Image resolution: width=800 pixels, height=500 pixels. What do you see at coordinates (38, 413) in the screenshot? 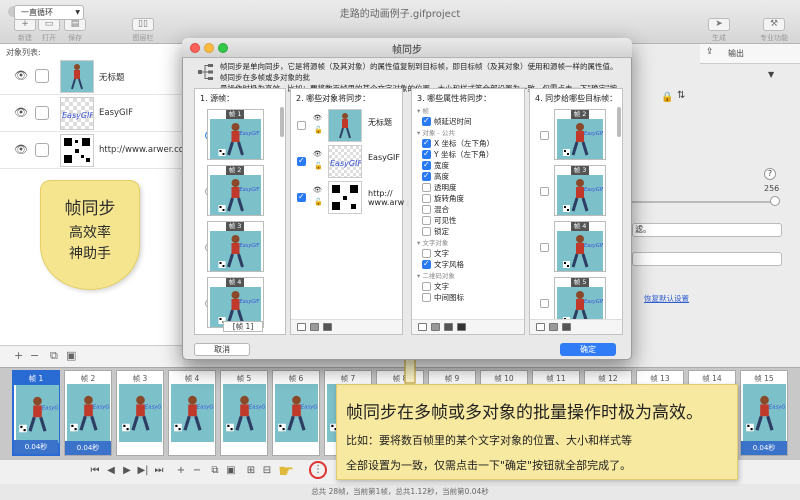
I see `frame-thumbnail: 帧 1 EasyGIF 0.04秒` at bounding box center [38, 413].